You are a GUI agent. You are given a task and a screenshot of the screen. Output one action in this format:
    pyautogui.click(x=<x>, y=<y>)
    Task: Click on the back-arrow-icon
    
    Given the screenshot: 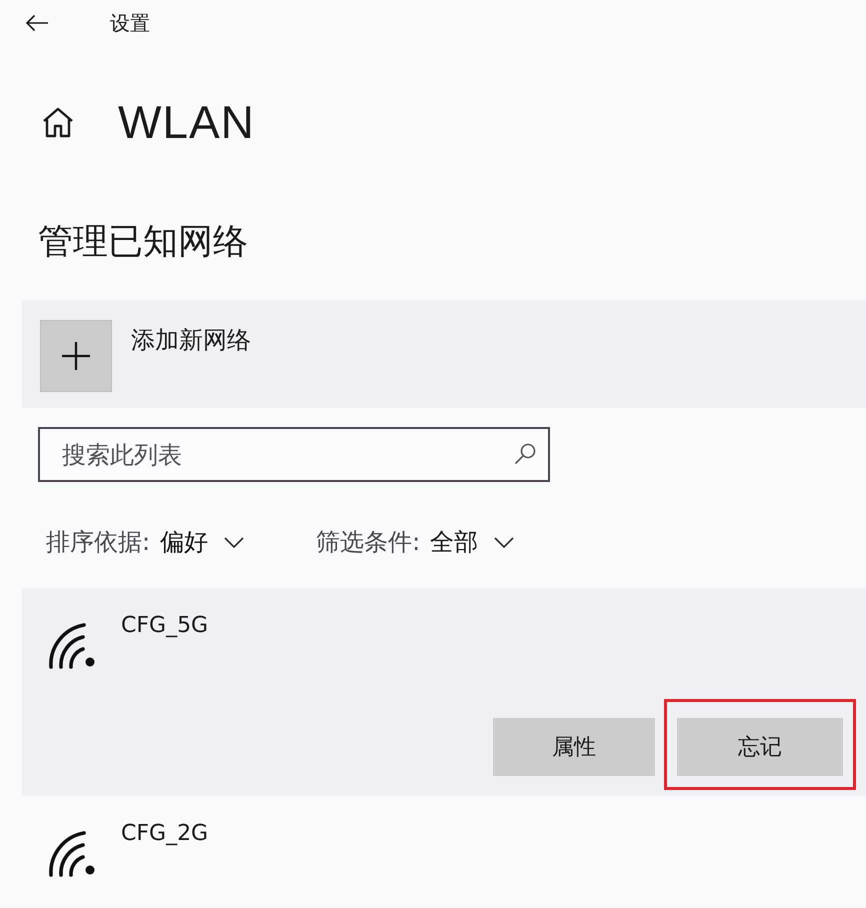 What is the action you would take?
    pyautogui.click(x=37, y=23)
    